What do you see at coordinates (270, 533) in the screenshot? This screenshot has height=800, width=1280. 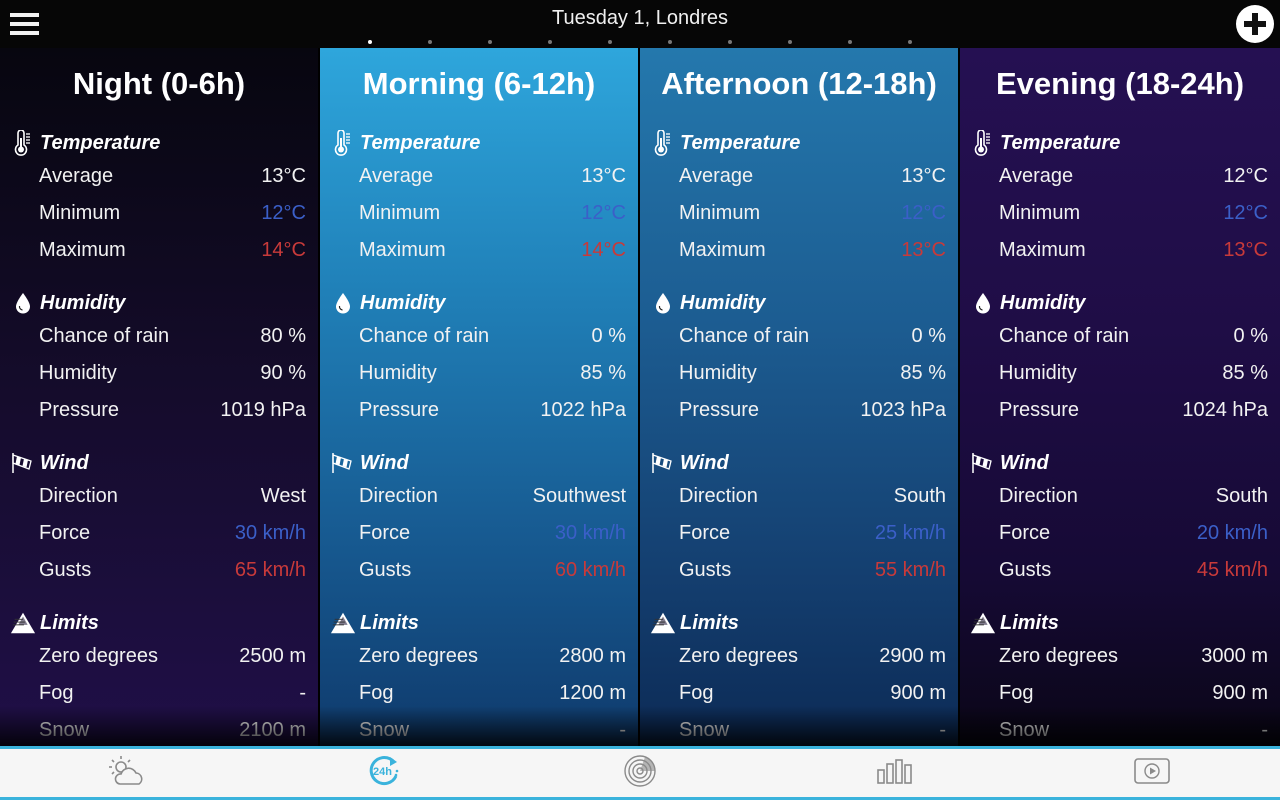 I see `row-value: 30 km/h` at bounding box center [270, 533].